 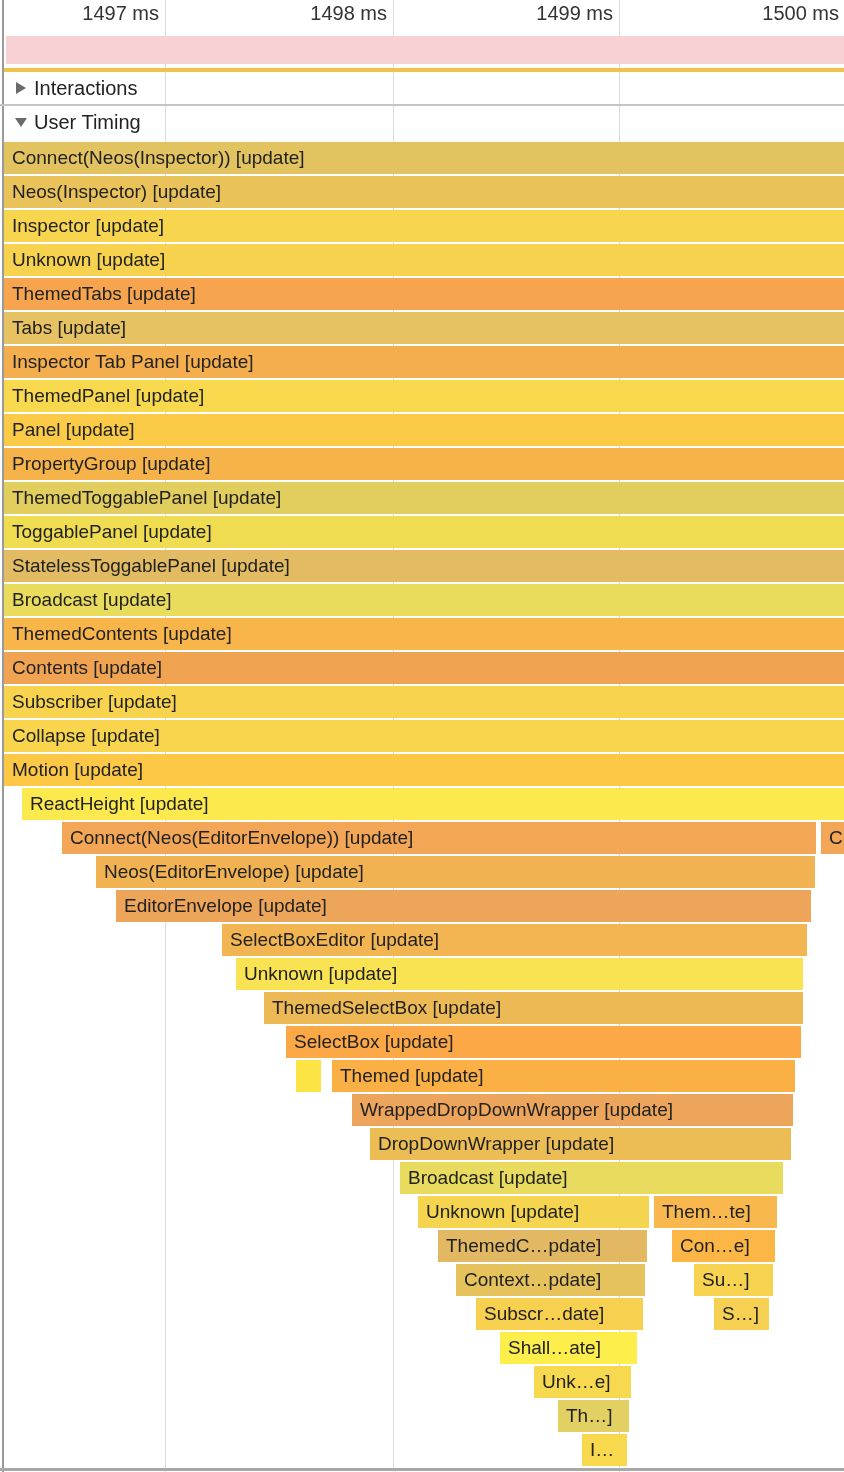 What do you see at coordinates (21, 88) in the screenshot?
I see `right-triangle-icon` at bounding box center [21, 88].